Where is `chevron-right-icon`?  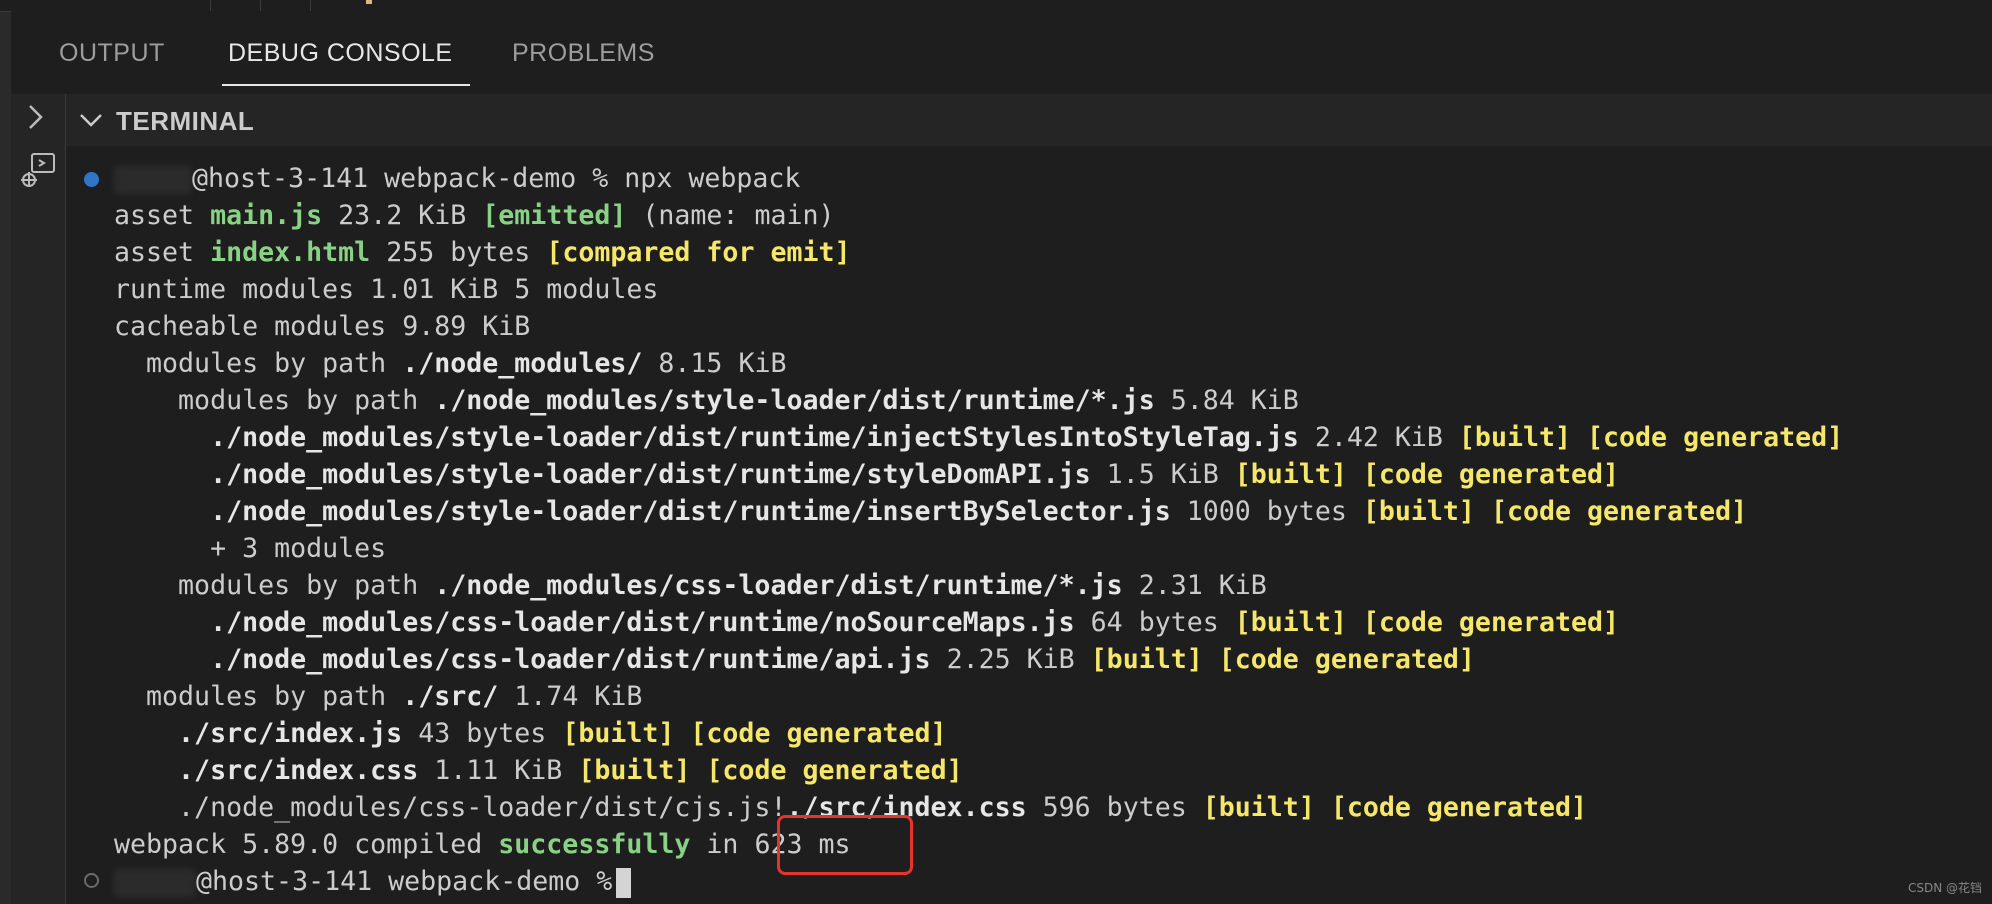 chevron-right-icon is located at coordinates (36, 119).